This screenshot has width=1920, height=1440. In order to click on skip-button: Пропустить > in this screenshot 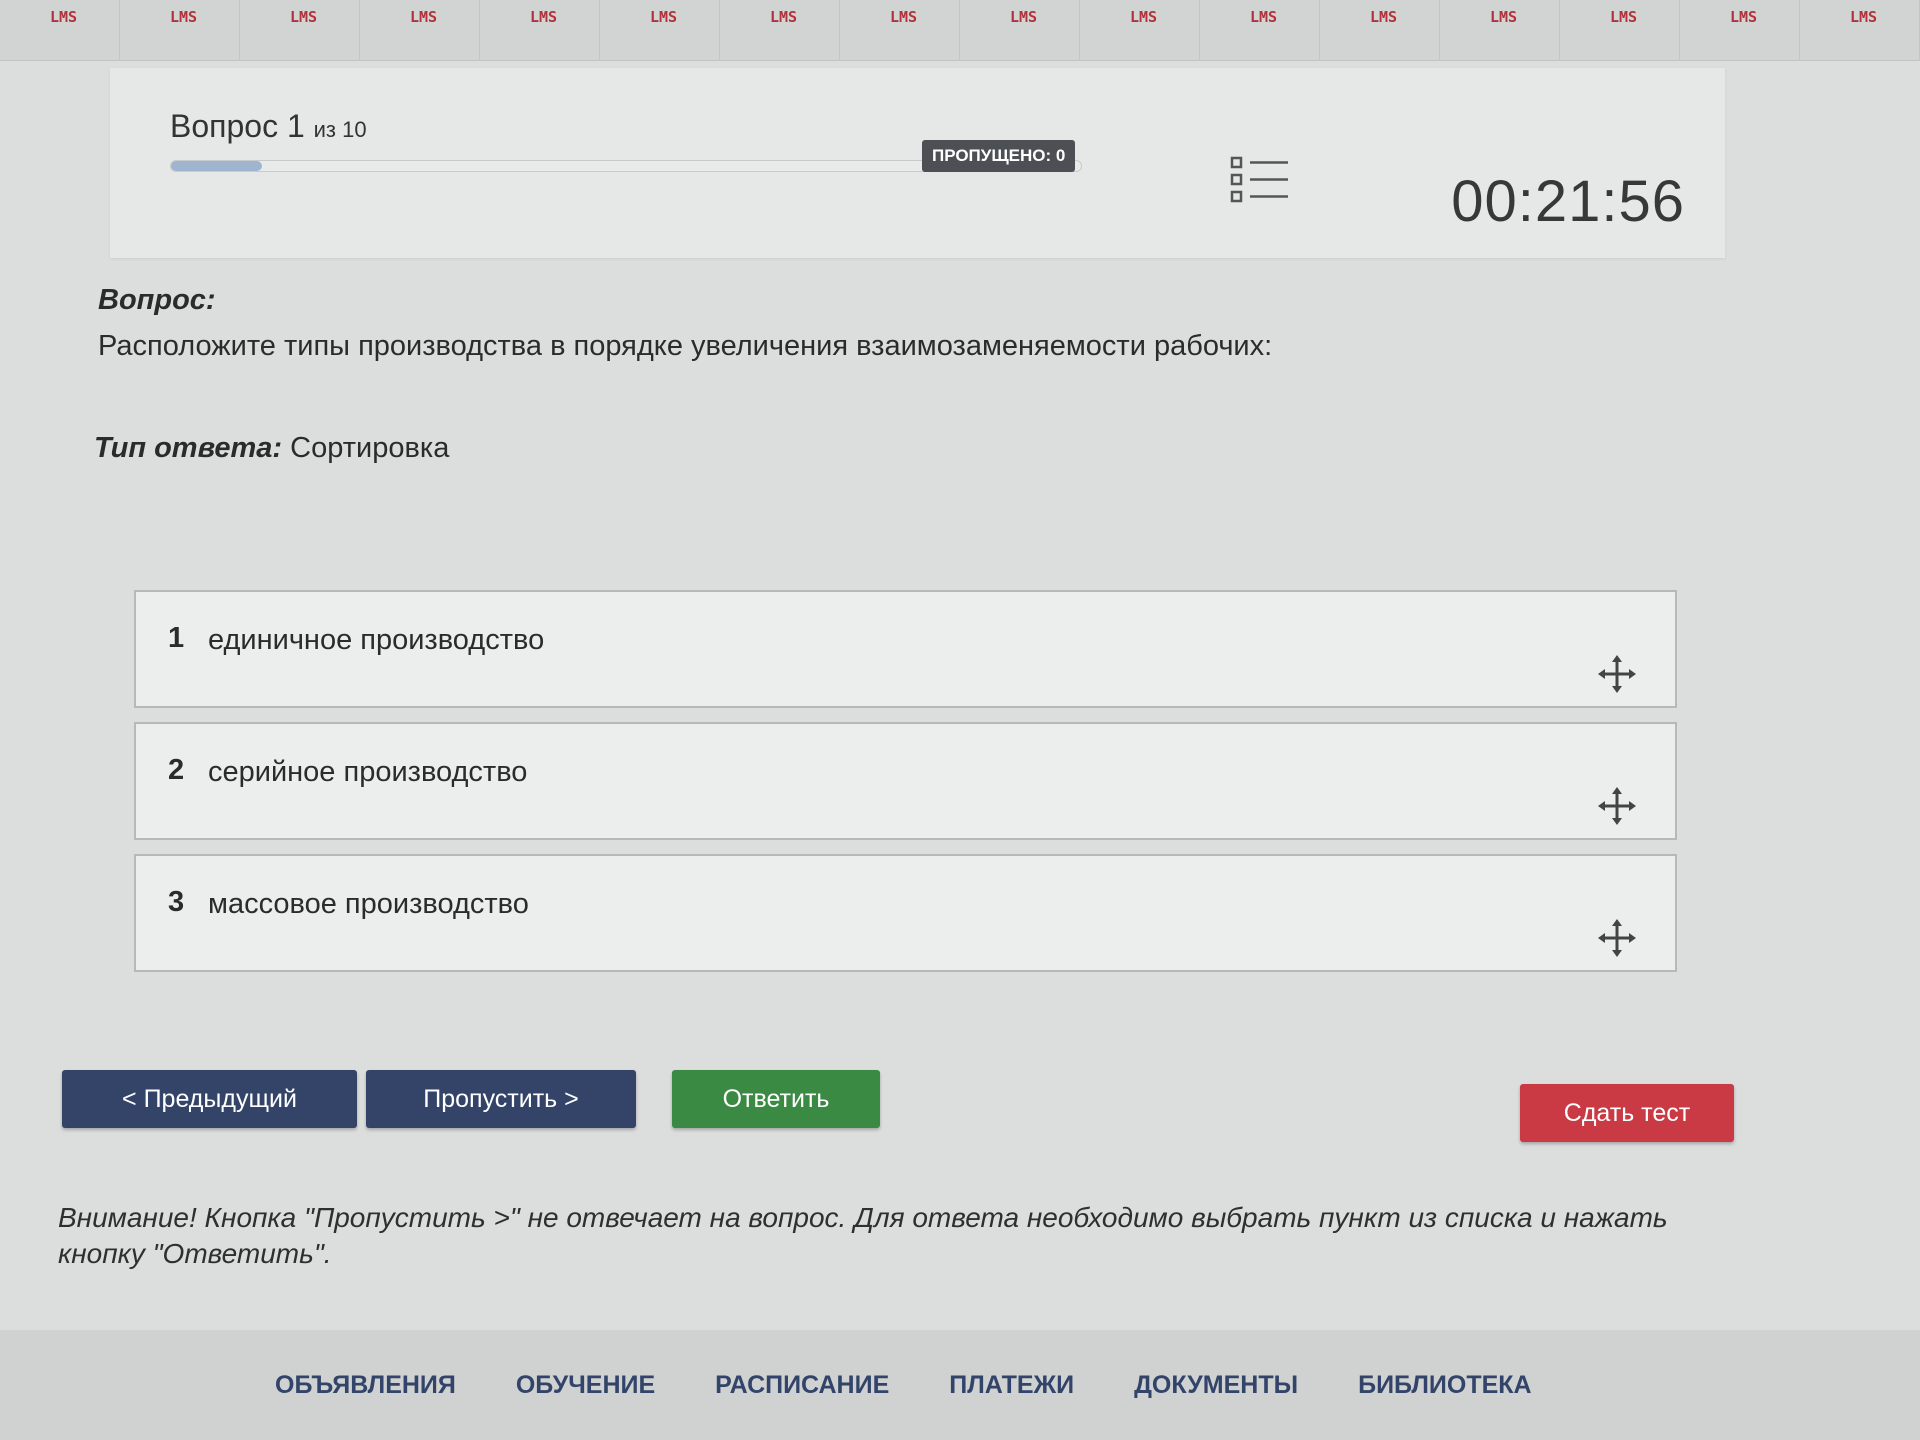, I will do `click(501, 1099)`.